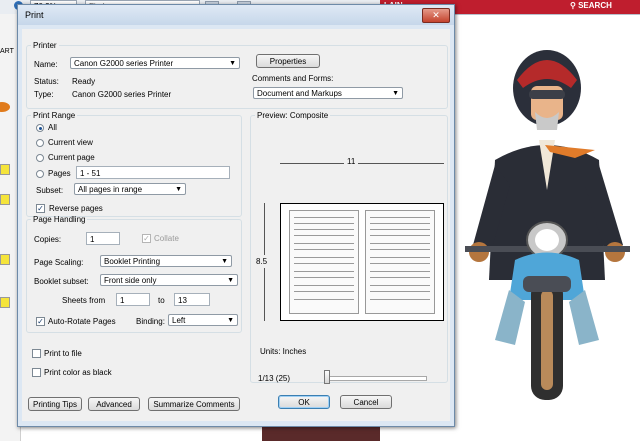 The image size is (640, 441). I want to click on width-dimension-line, so click(362, 163).